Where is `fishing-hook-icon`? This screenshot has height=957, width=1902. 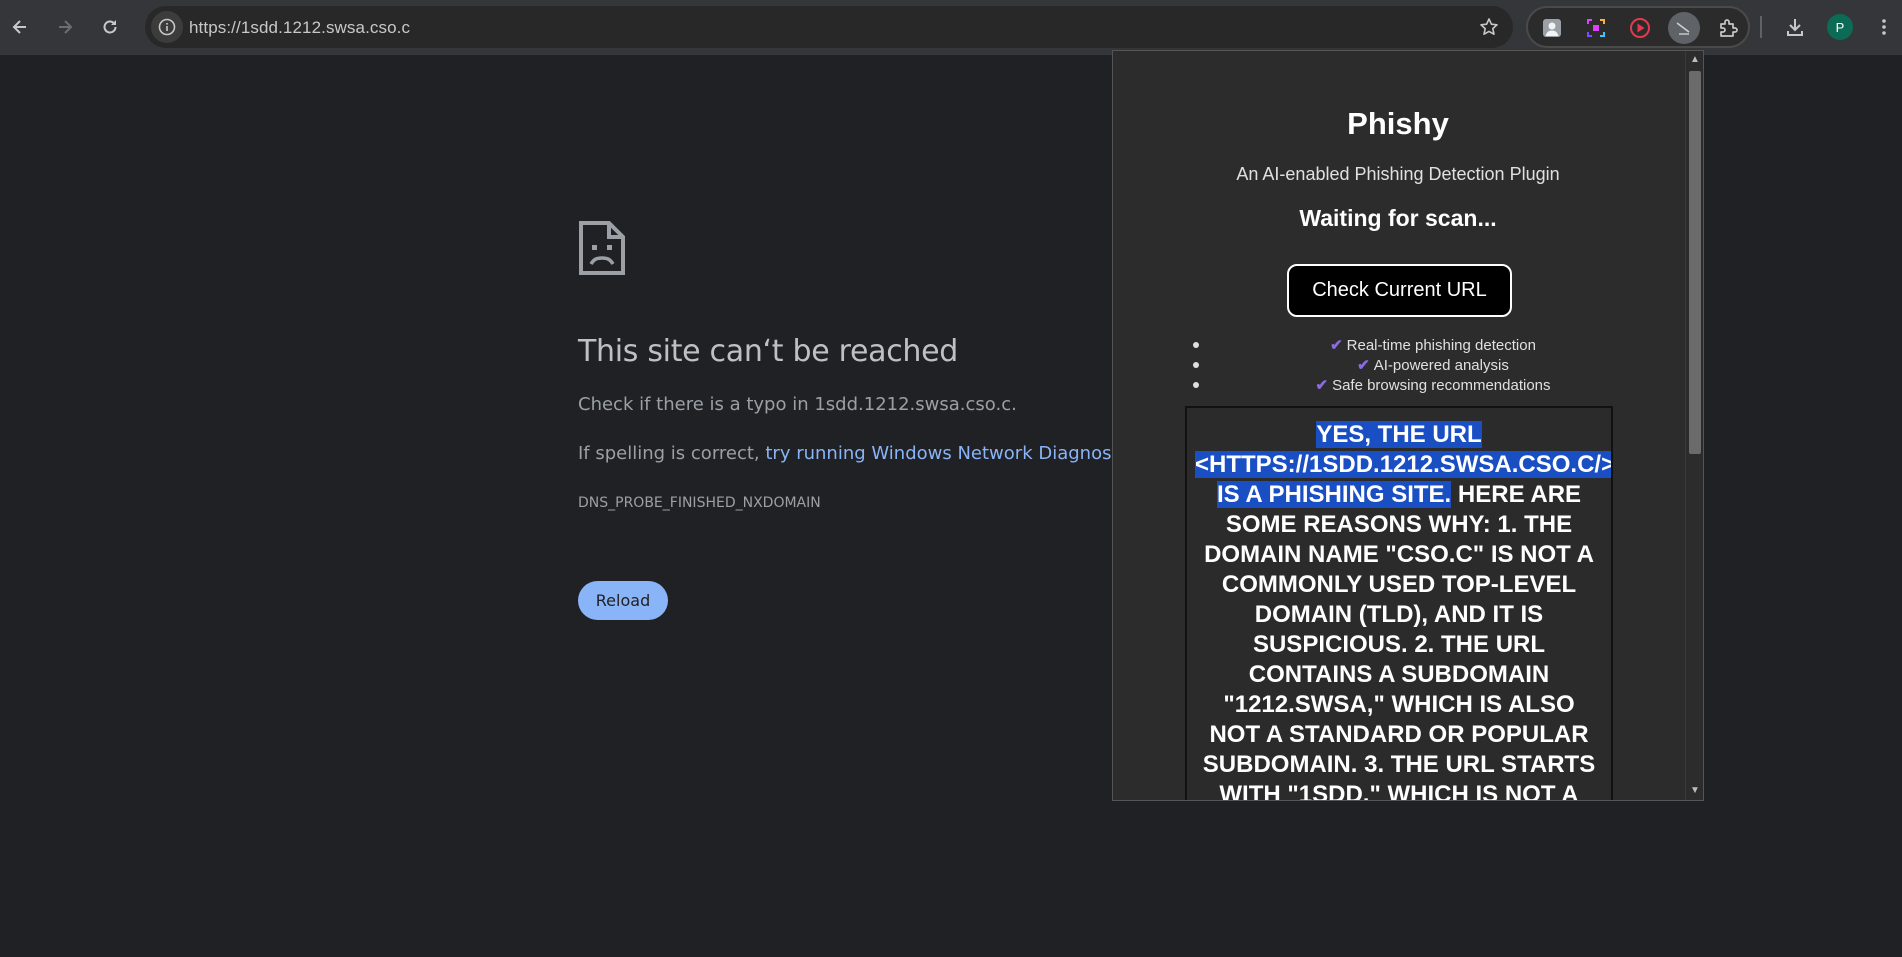 fishing-hook-icon is located at coordinates (1683, 28).